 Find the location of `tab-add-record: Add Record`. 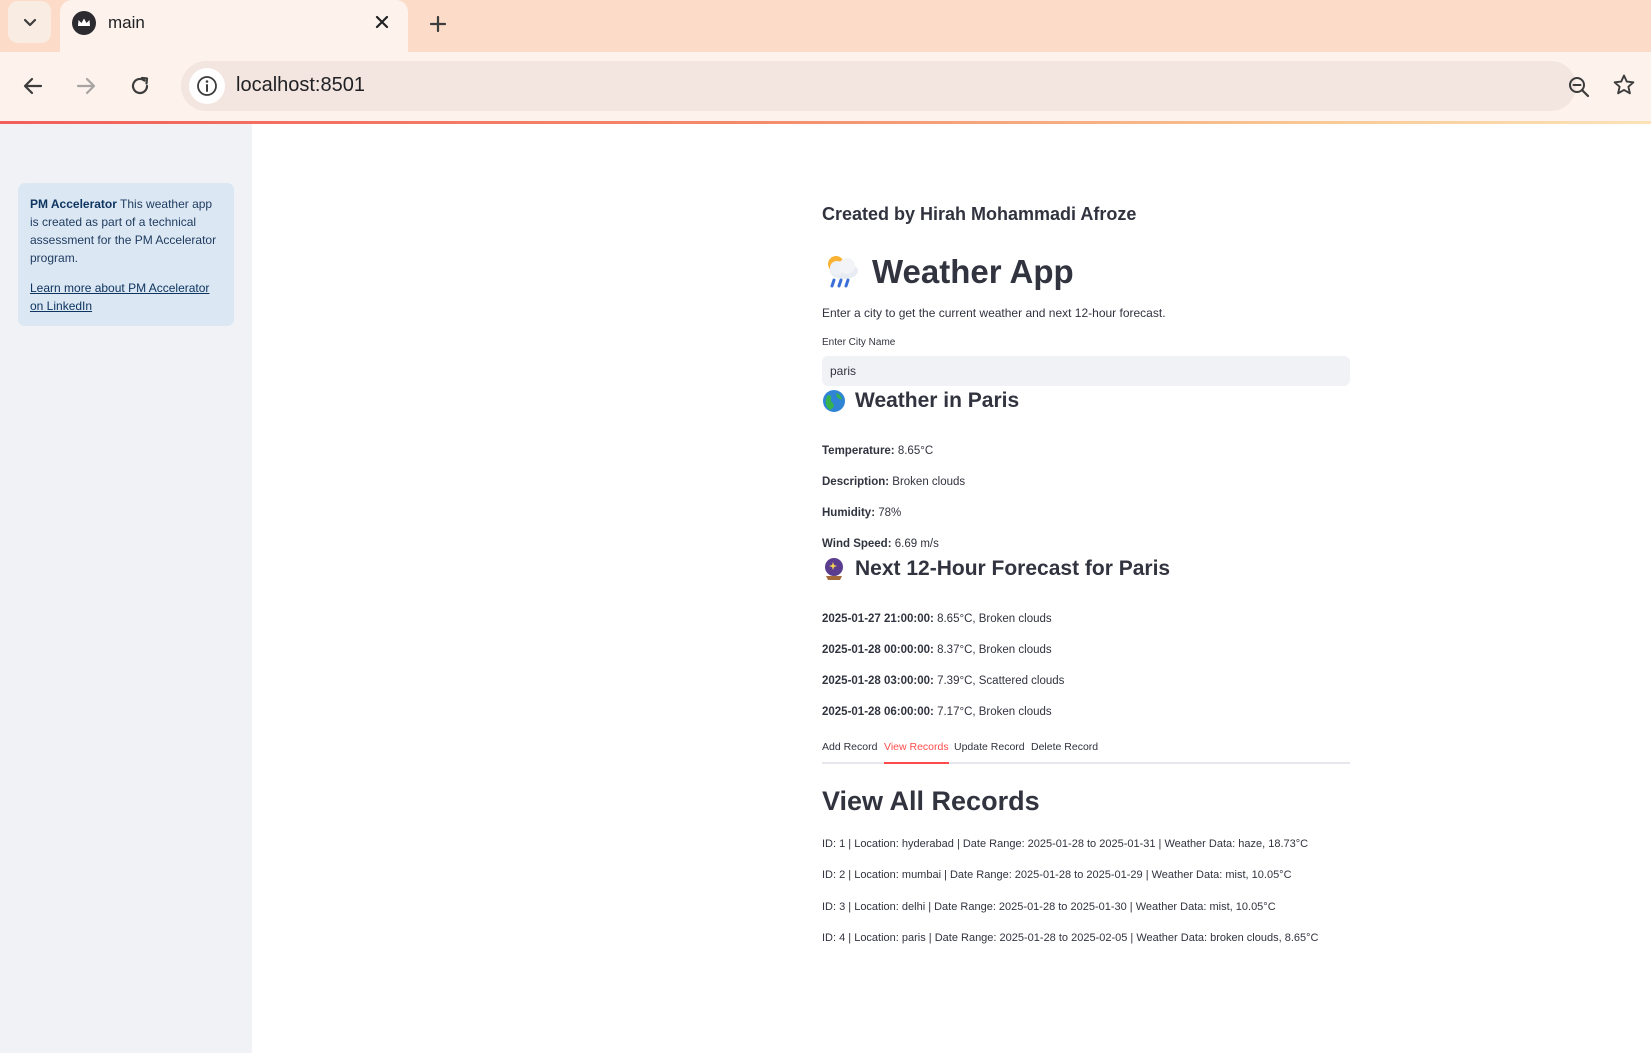

tab-add-record: Add Record is located at coordinates (849, 752).